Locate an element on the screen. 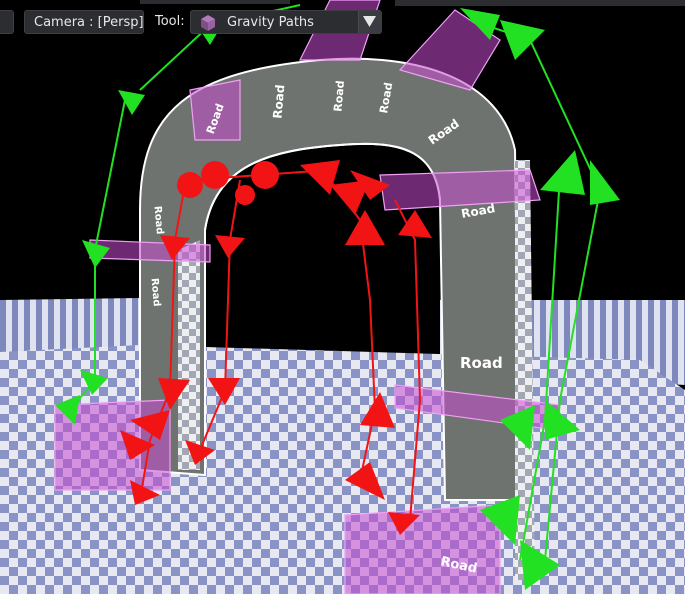  cube-icon is located at coordinates (208, 23).